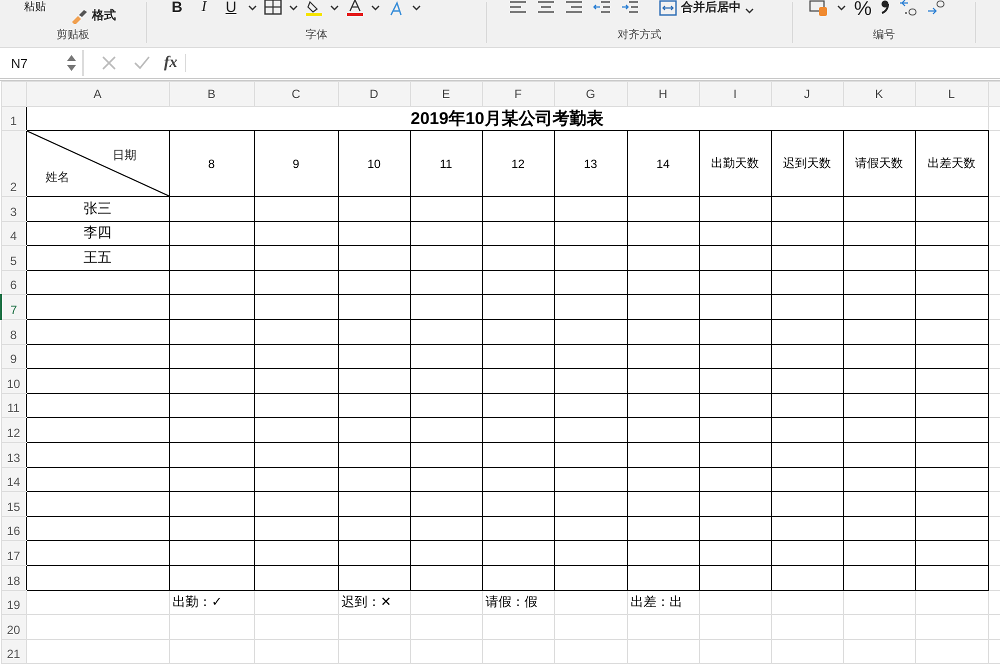 This screenshot has height=666, width=1000. Describe the element at coordinates (13, 356) in the screenshot. I see `row-header: 9` at that location.